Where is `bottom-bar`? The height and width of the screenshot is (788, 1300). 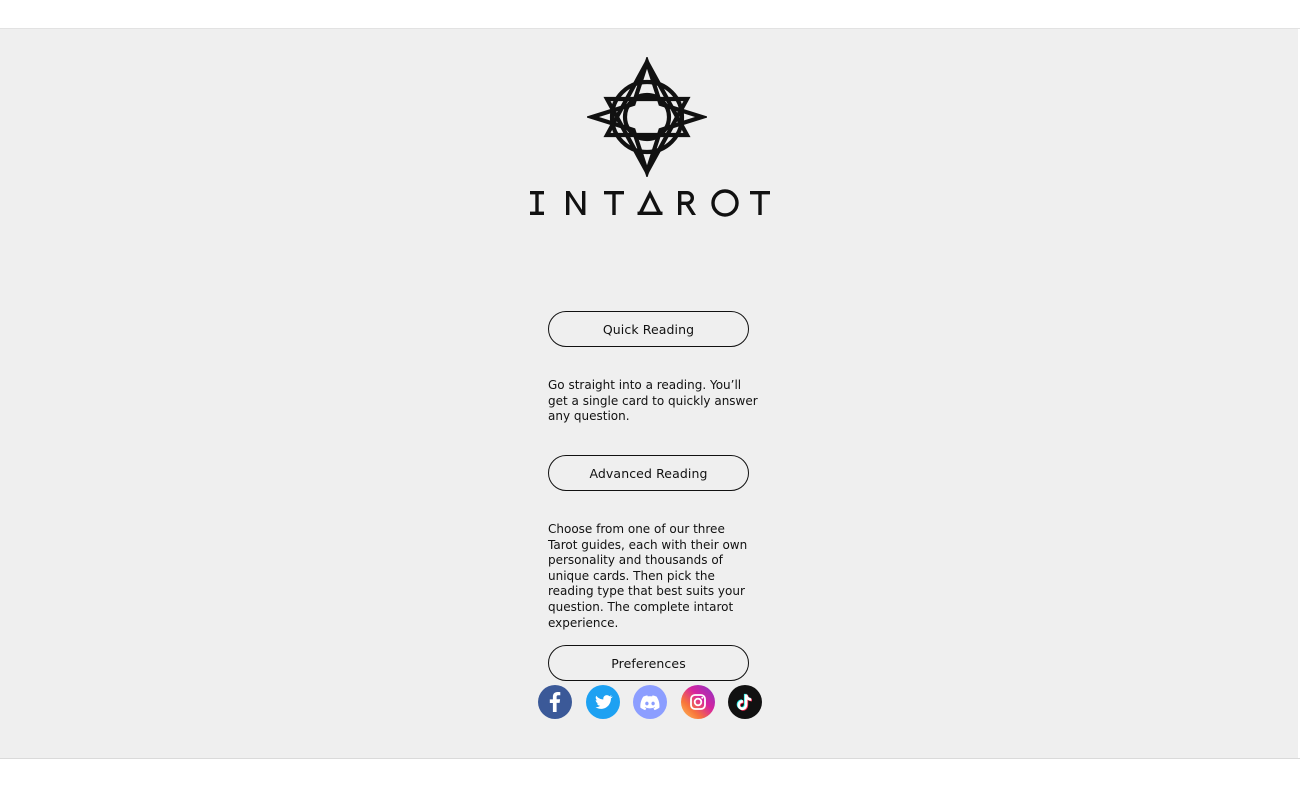
bottom-bar is located at coordinates (650, 773).